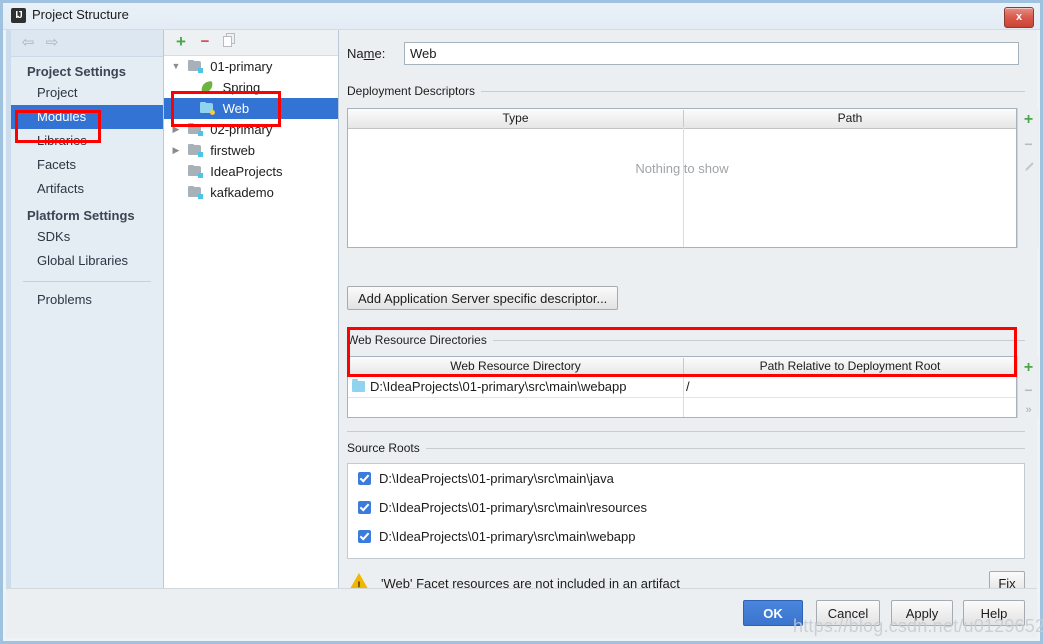 The height and width of the screenshot is (644, 1043). I want to click on remove-web-resource-icon: −, so click(1028, 391).